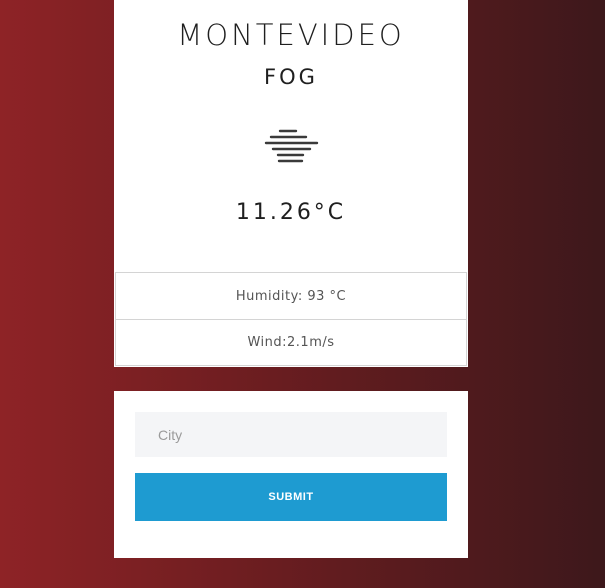 This screenshot has width=605, height=588. I want to click on wind-readout: Wind:2.1m/s, so click(291, 342).